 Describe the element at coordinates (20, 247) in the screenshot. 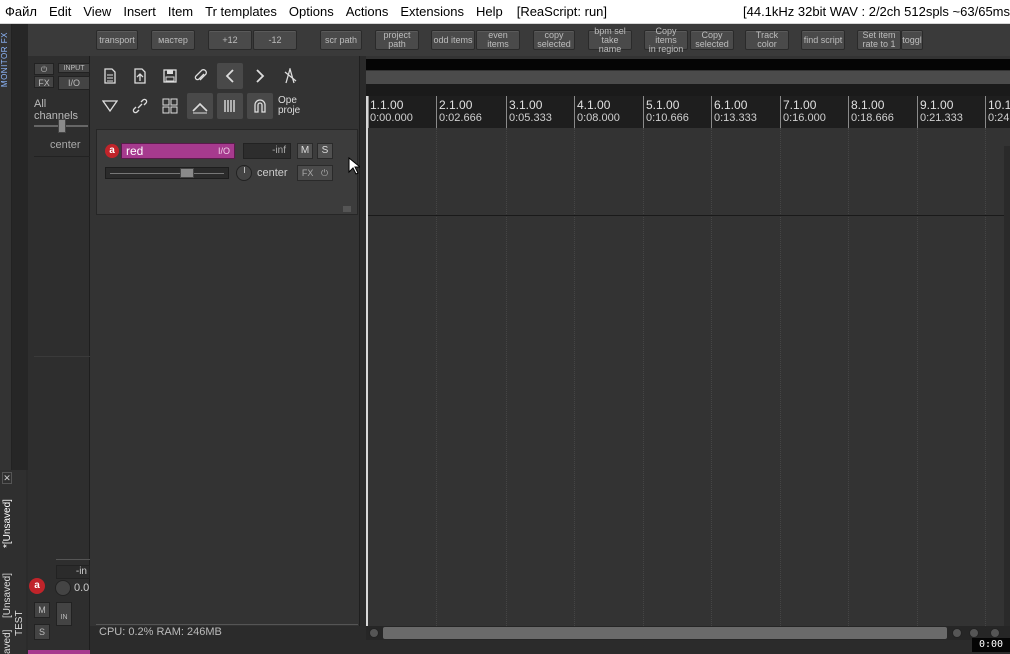

I see `mixer-splitter` at that location.